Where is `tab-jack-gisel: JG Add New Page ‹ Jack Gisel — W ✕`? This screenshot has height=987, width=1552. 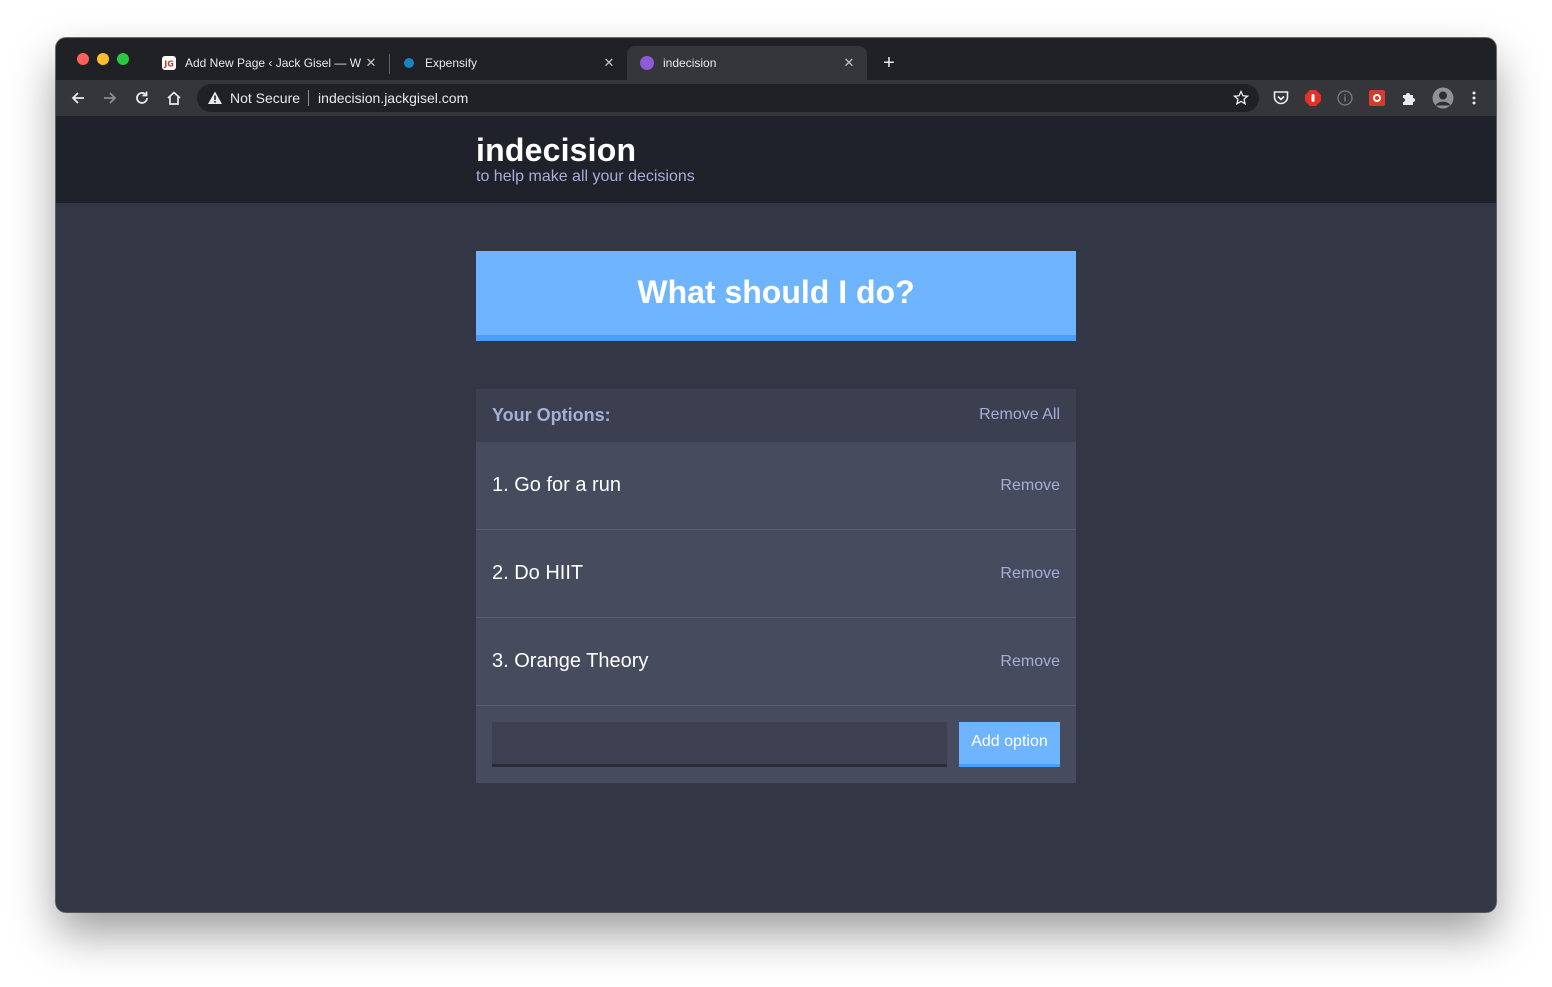 tab-jack-gisel: JG Add New Page ‹ Jack Gisel — W ✕ is located at coordinates (269, 63).